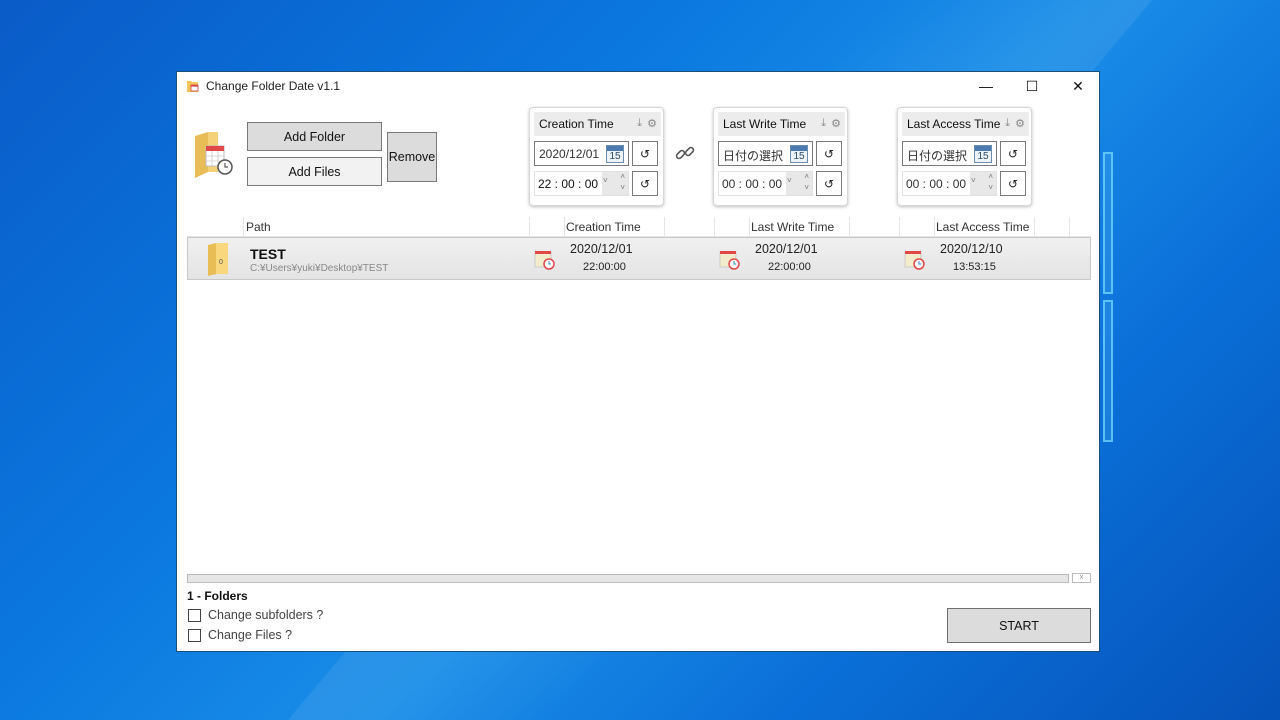 The height and width of the screenshot is (720, 1280). I want to click on last-write-date-picker: 日付の選択 15, so click(765, 153).